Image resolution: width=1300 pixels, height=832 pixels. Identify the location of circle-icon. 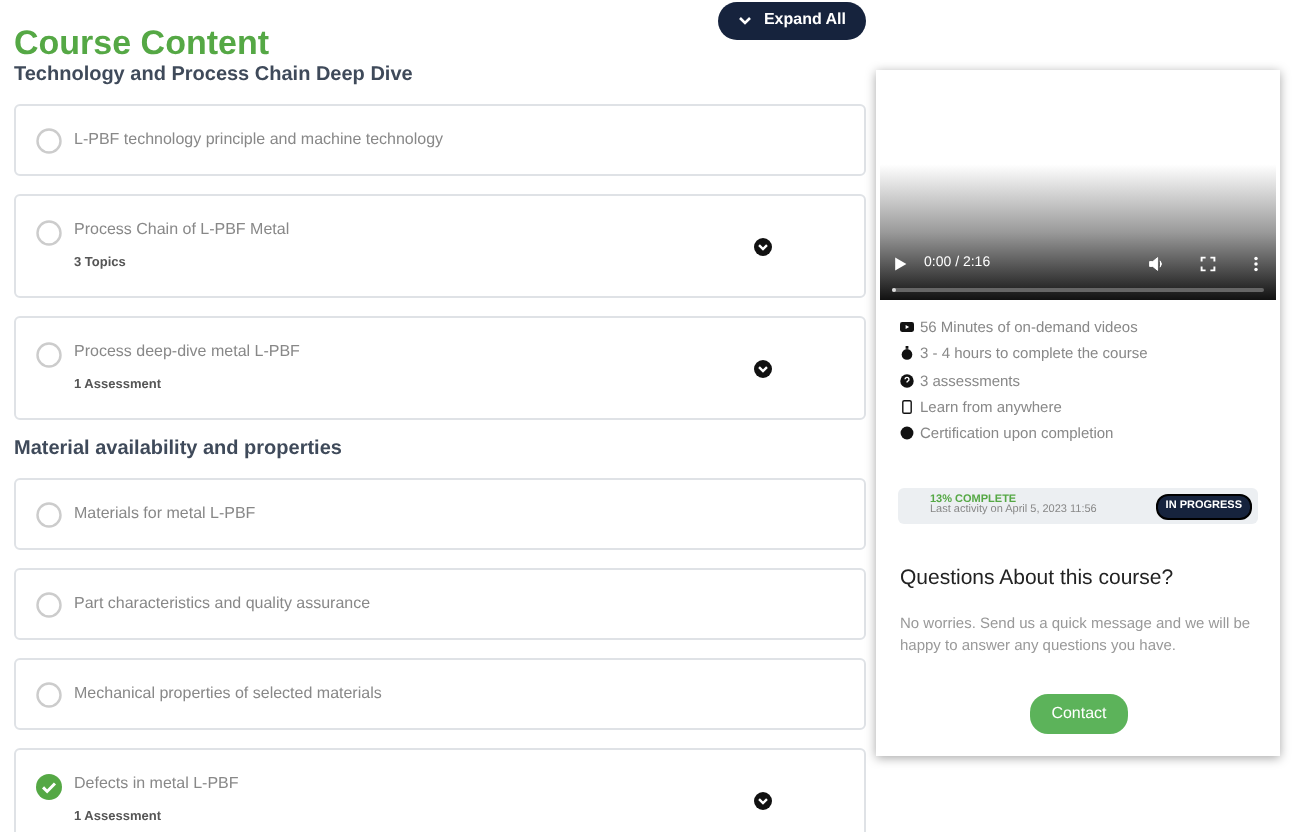
(907, 433).